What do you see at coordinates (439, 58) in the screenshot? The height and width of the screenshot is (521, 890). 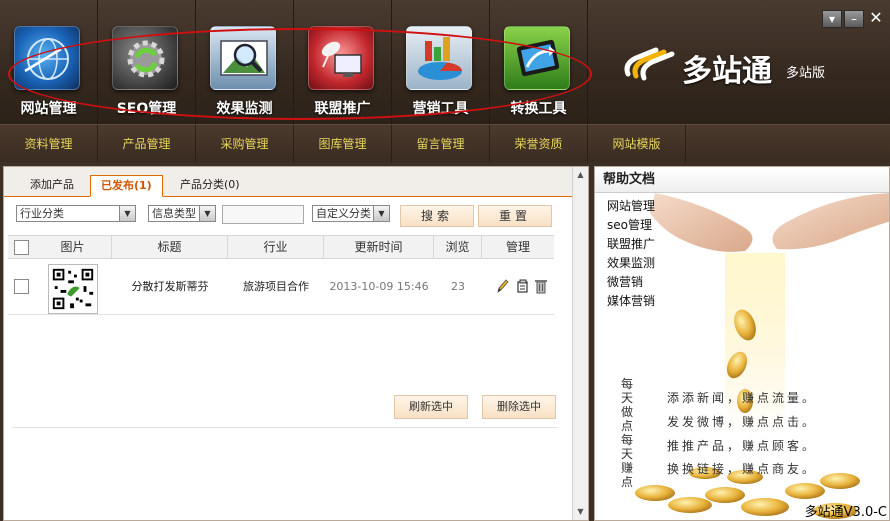 I see `pie-chart-icon` at bounding box center [439, 58].